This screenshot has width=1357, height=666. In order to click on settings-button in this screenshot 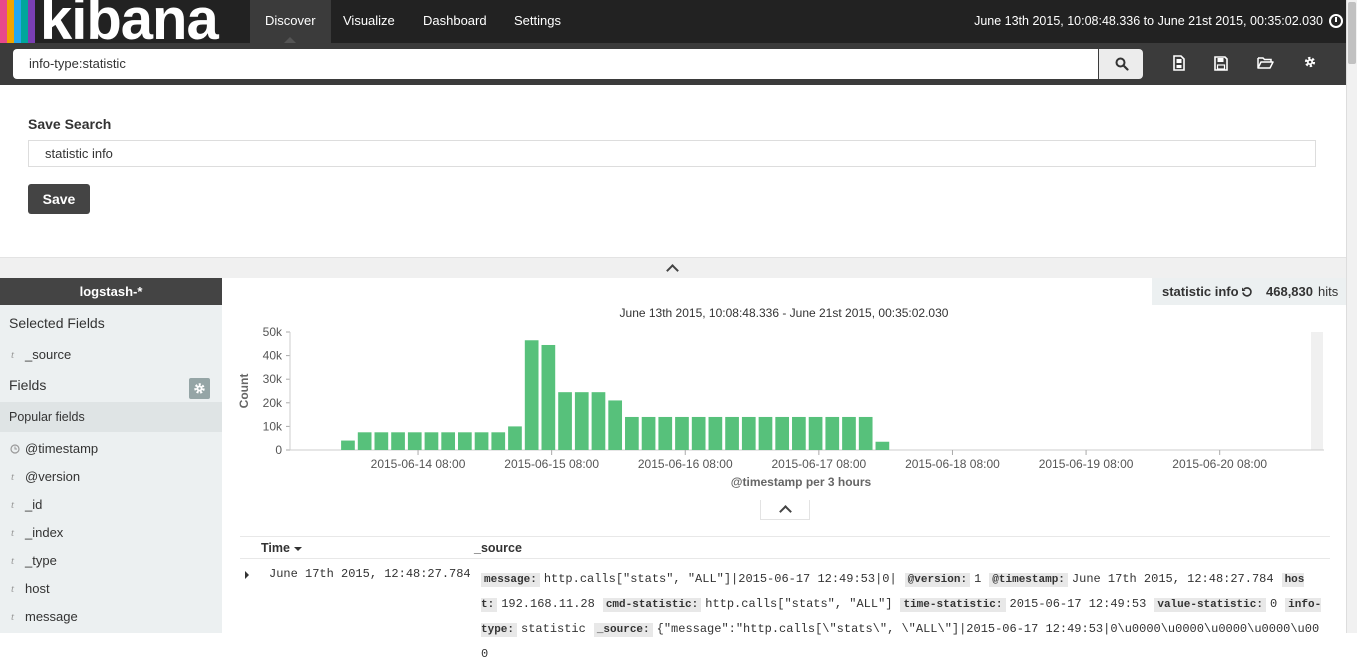, I will do `click(1313, 64)`.